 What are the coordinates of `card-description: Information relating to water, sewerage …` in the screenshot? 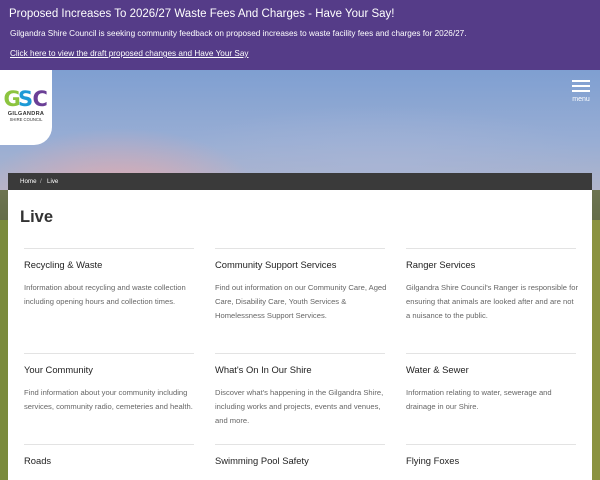 It's located at (479, 399).